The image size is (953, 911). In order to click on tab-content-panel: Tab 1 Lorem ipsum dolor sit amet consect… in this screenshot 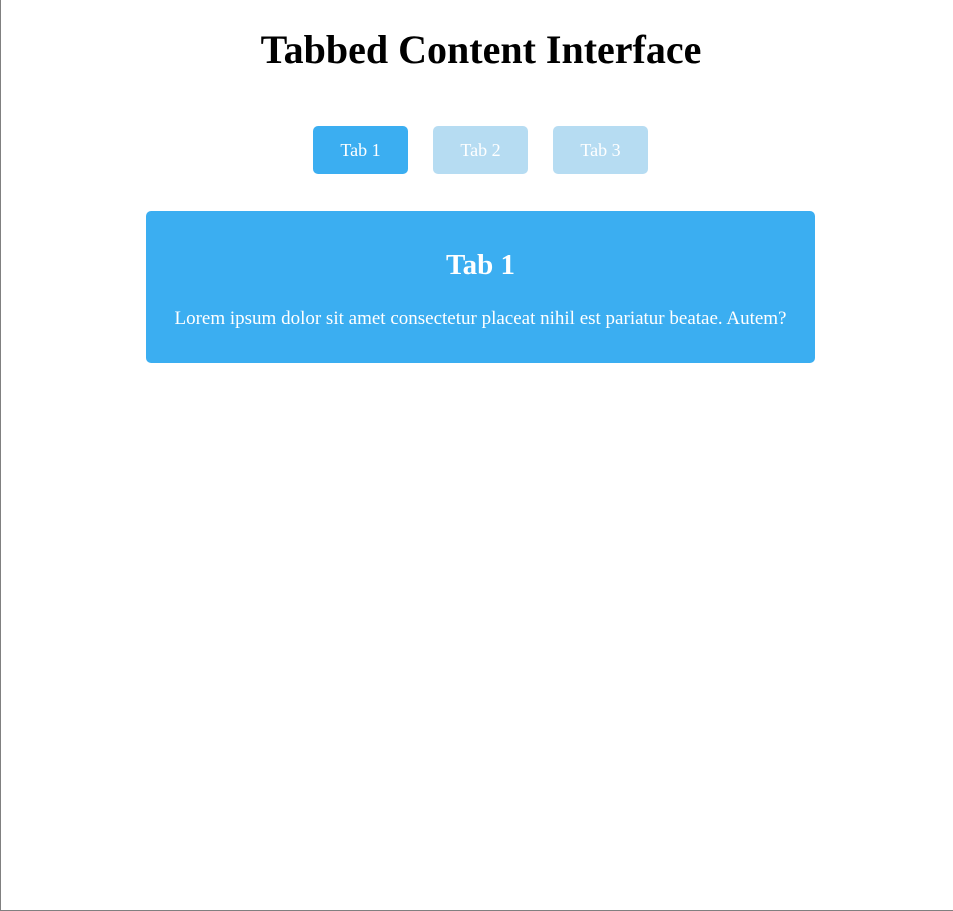, I will do `click(480, 287)`.